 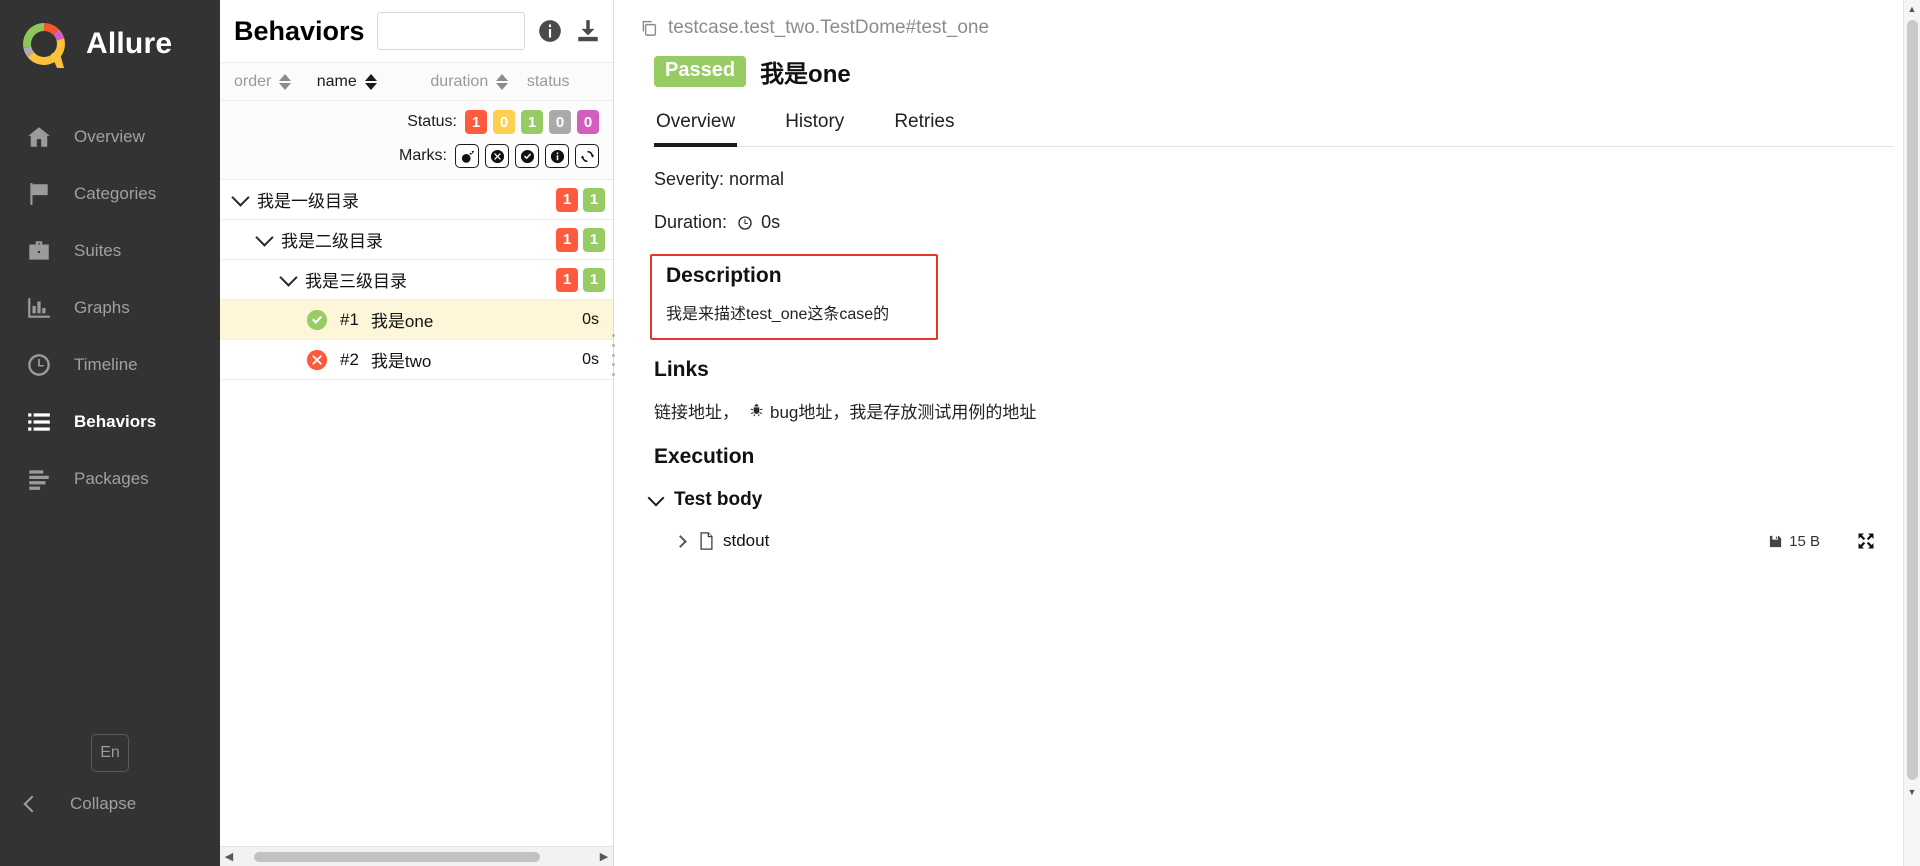 I want to click on marks-filter-label: Marks:, so click(x=423, y=155).